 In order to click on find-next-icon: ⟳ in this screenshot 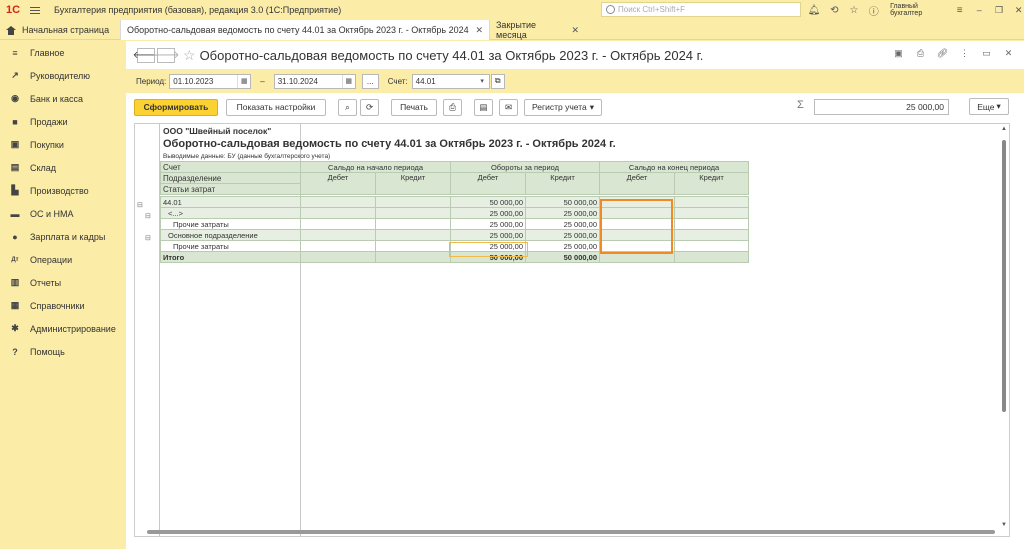, I will do `click(369, 107)`.